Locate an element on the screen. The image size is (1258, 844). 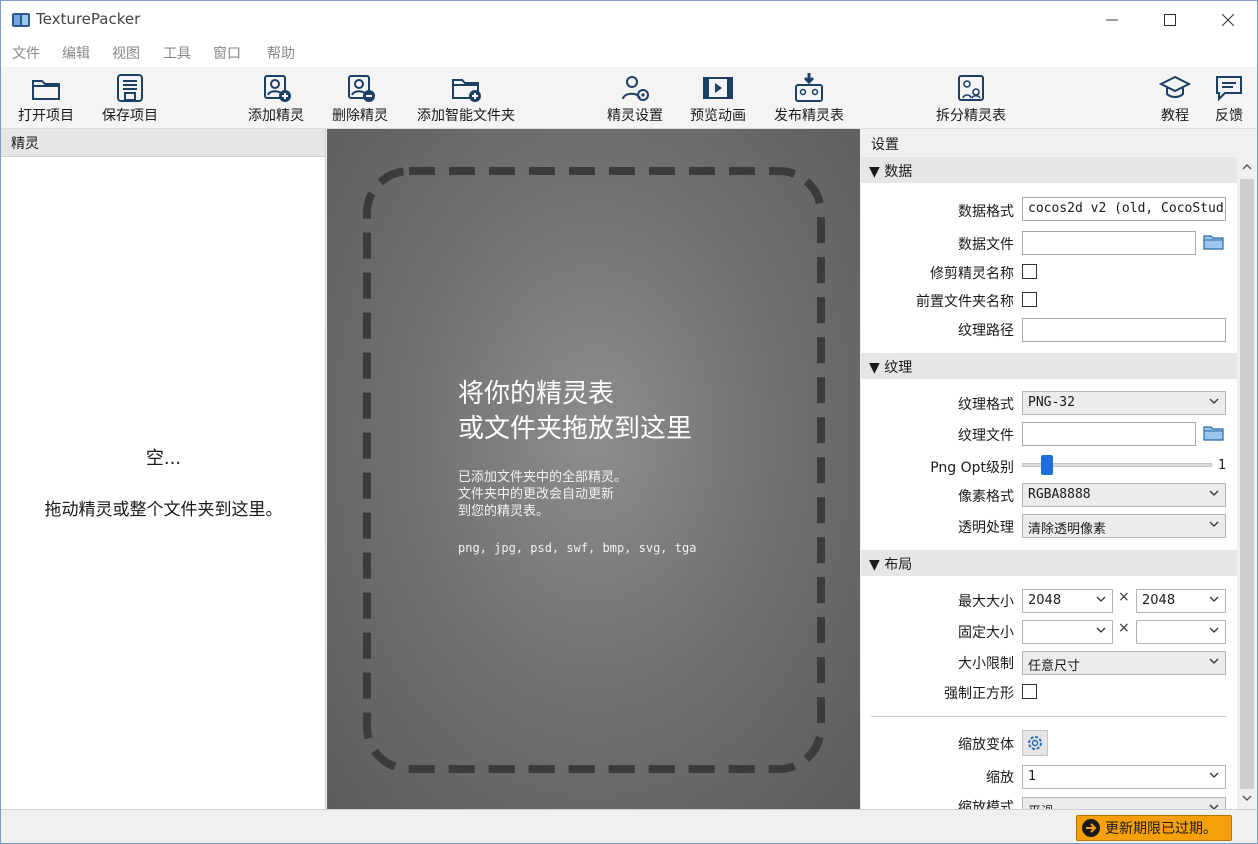
add-sprite-button: 添加精灵 is located at coordinates (276, 98).